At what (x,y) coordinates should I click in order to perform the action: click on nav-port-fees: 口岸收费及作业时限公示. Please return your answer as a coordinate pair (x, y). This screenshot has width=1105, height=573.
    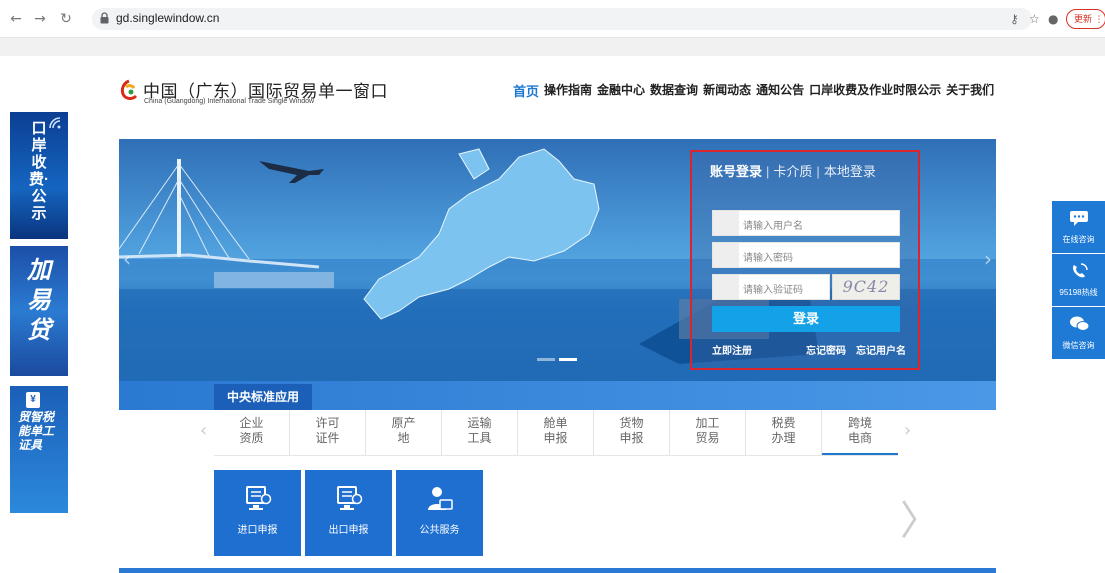
    Looking at the image, I should click on (875, 90).